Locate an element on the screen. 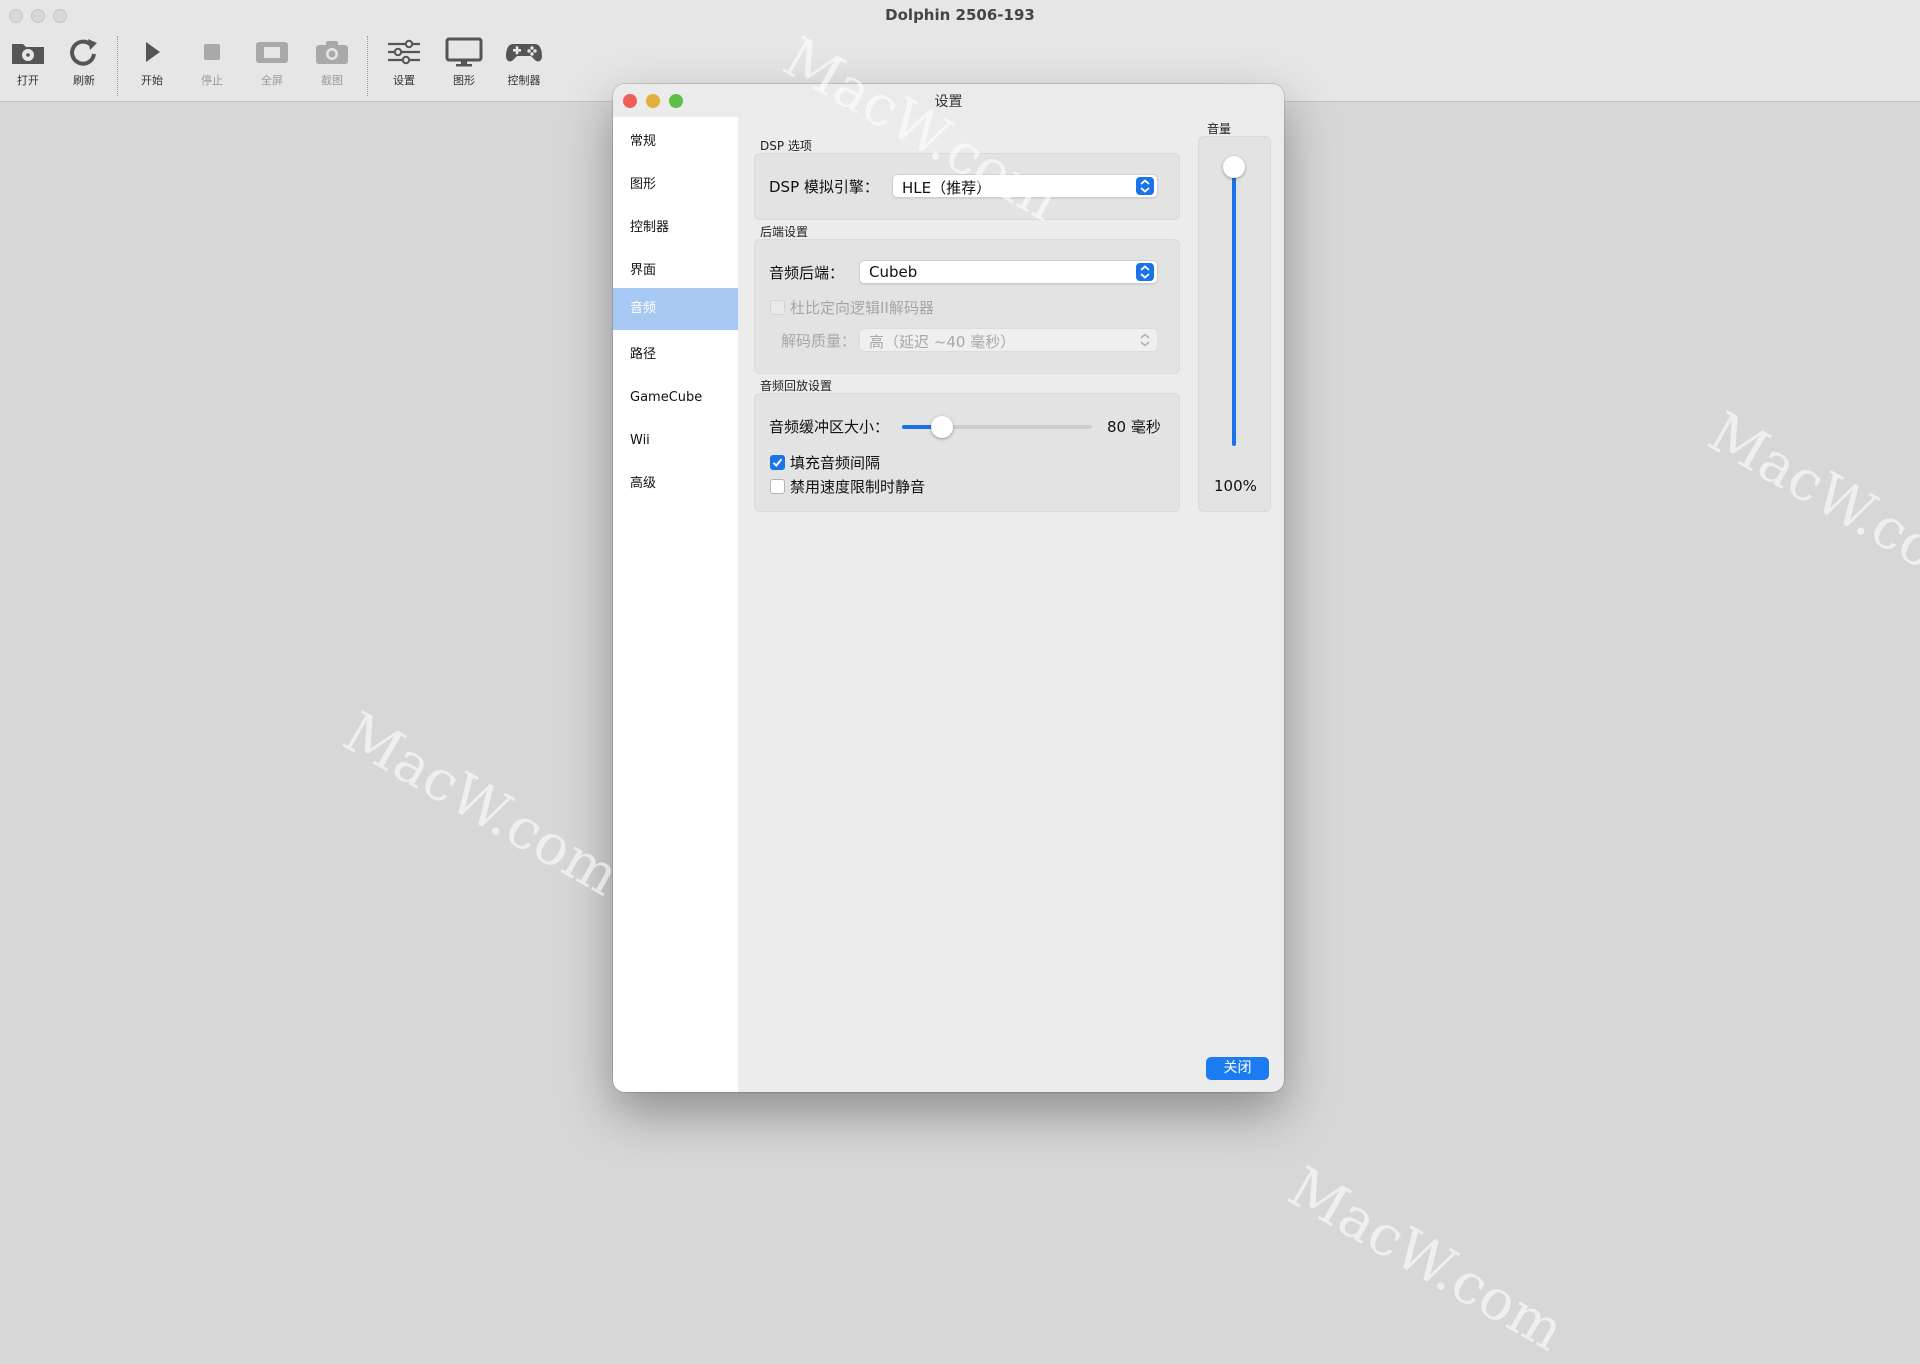  monitor-icon is located at coordinates (464, 52).